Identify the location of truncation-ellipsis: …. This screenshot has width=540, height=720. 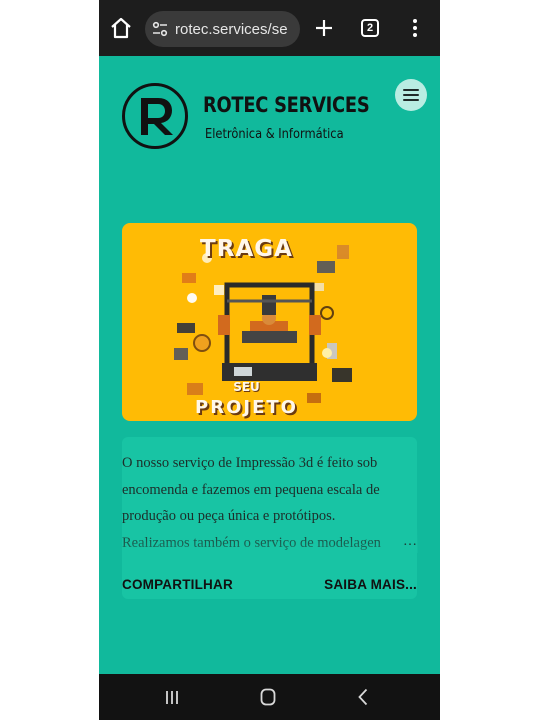
(410, 541).